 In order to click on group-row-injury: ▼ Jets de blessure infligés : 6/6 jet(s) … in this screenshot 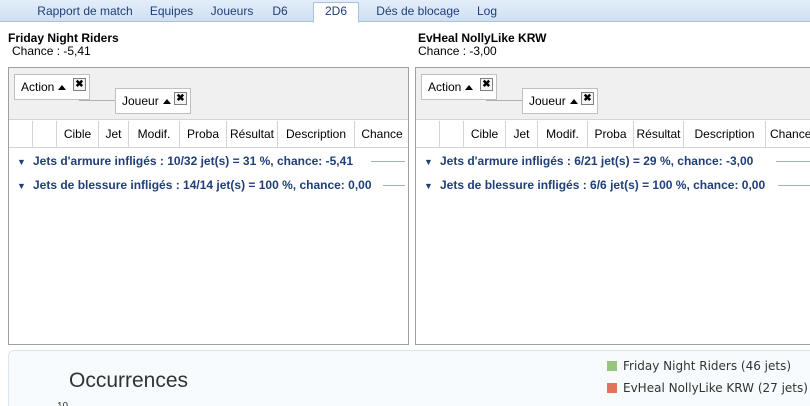, I will do `click(594, 185)`.